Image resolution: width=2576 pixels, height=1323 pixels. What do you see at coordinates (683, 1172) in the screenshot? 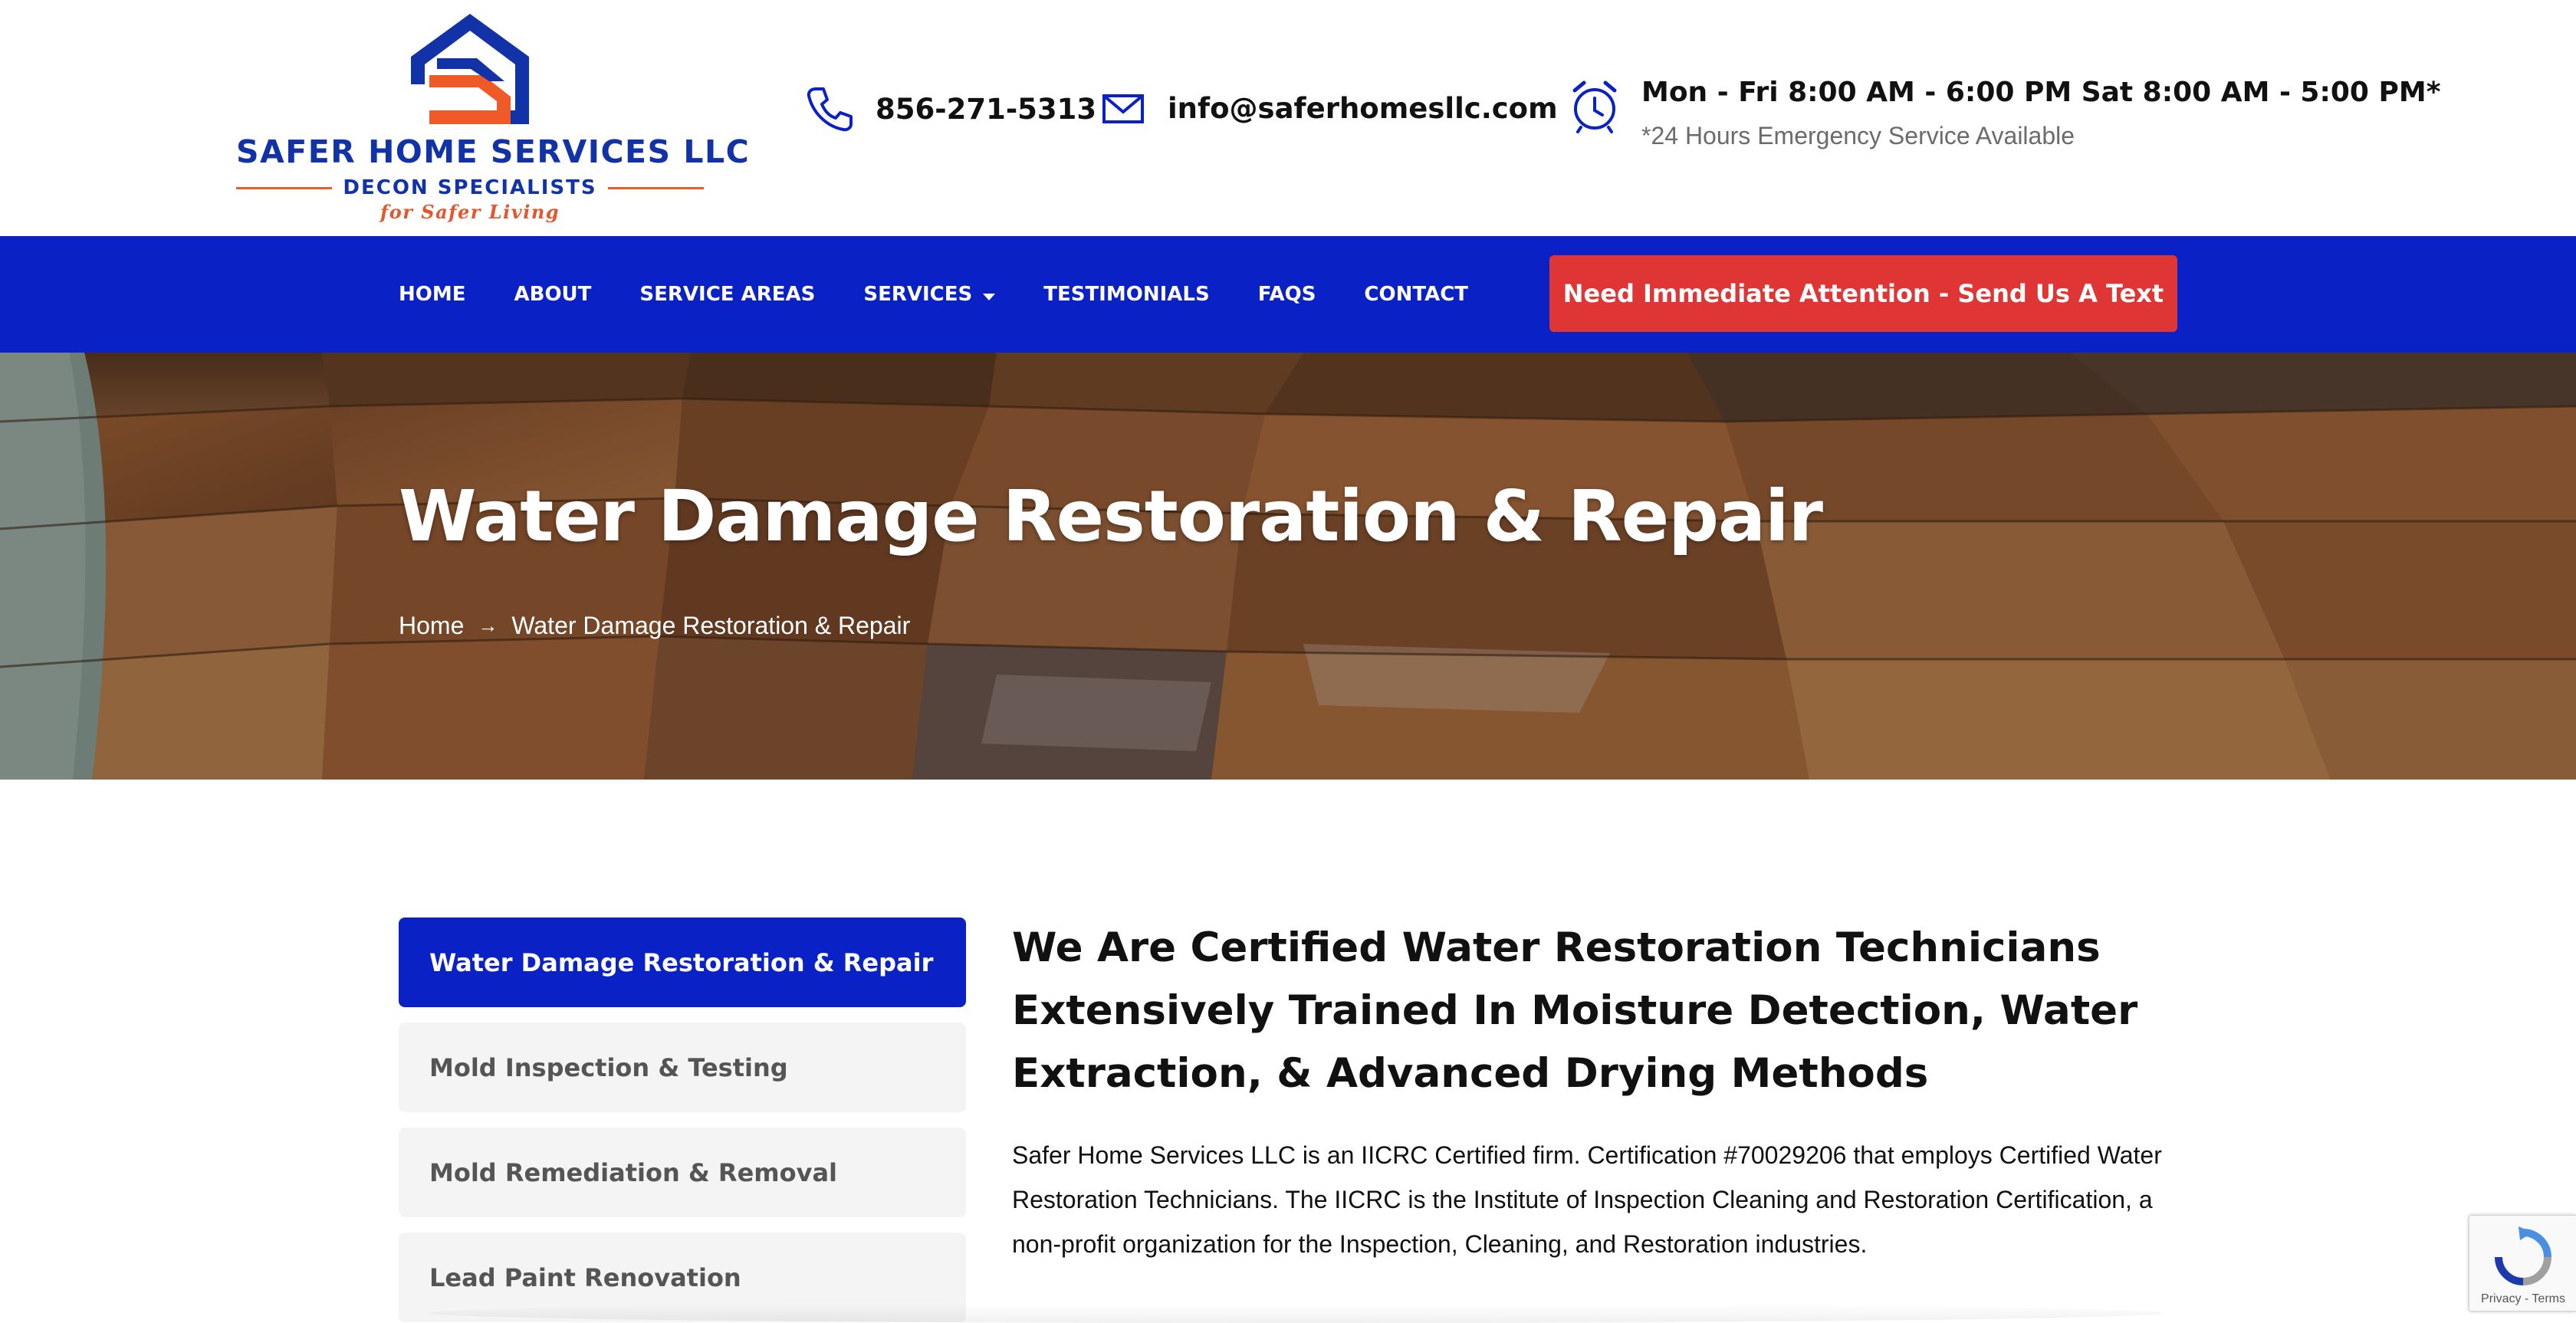
I see `sidebar-item-mold-remediation: Mold Remediation & Removal` at bounding box center [683, 1172].